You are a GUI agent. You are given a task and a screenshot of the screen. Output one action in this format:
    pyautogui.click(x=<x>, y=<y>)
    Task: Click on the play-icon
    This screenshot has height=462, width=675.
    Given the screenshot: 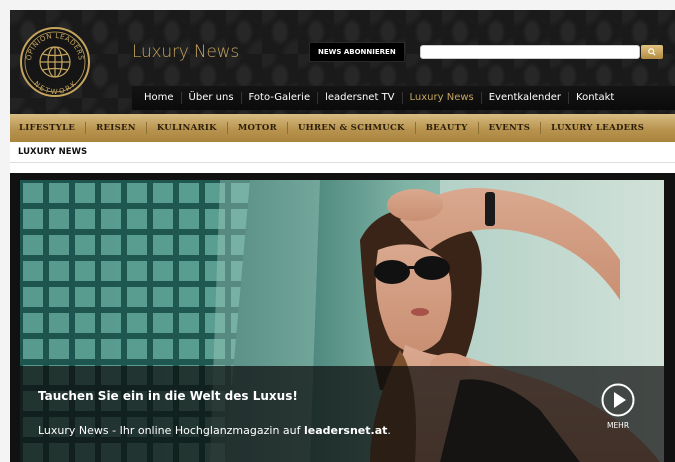 What is the action you would take?
    pyautogui.click(x=618, y=400)
    